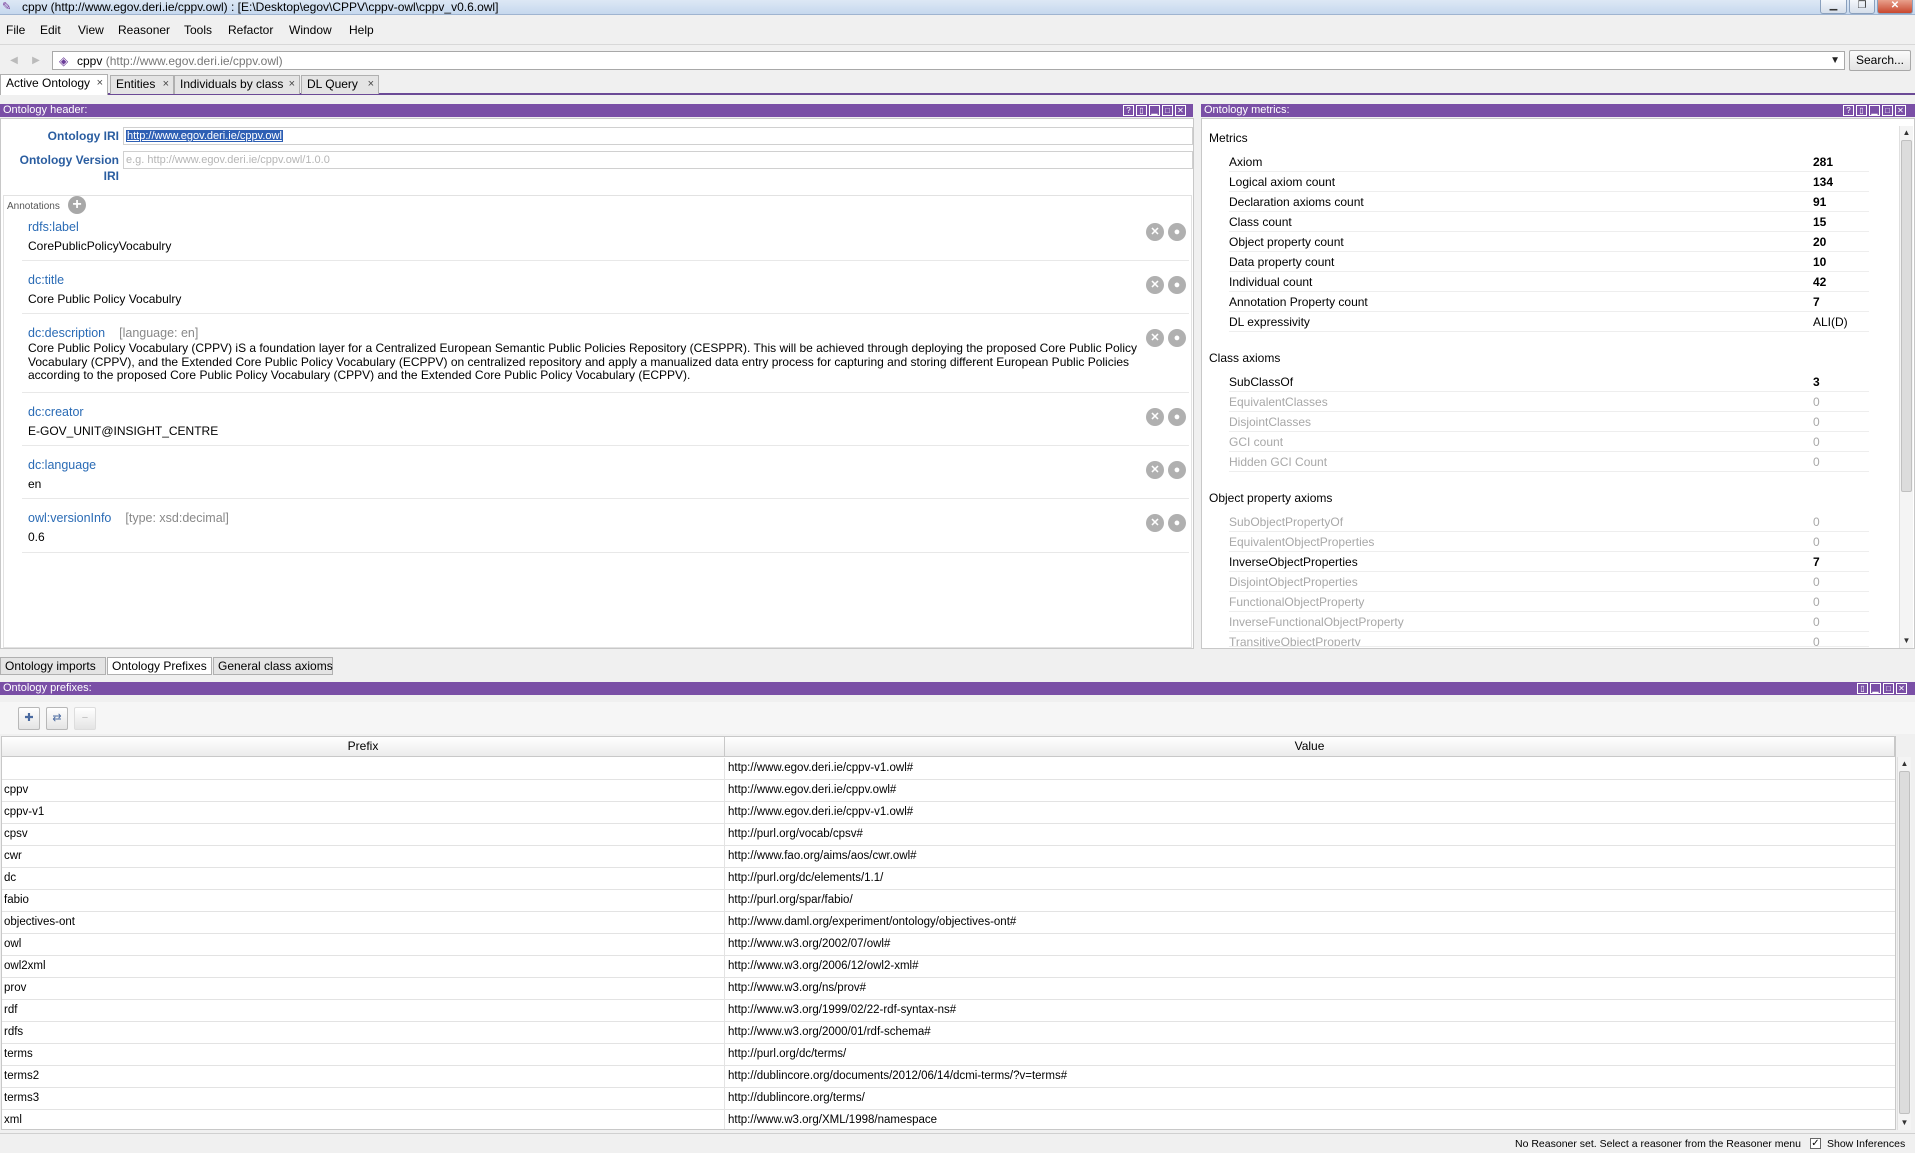 This screenshot has width=1915, height=1153. Describe the element at coordinates (1310, 857) in the screenshot. I see `value-cell: http://www.fao.org/aims/aos/cwr.owl#` at that location.